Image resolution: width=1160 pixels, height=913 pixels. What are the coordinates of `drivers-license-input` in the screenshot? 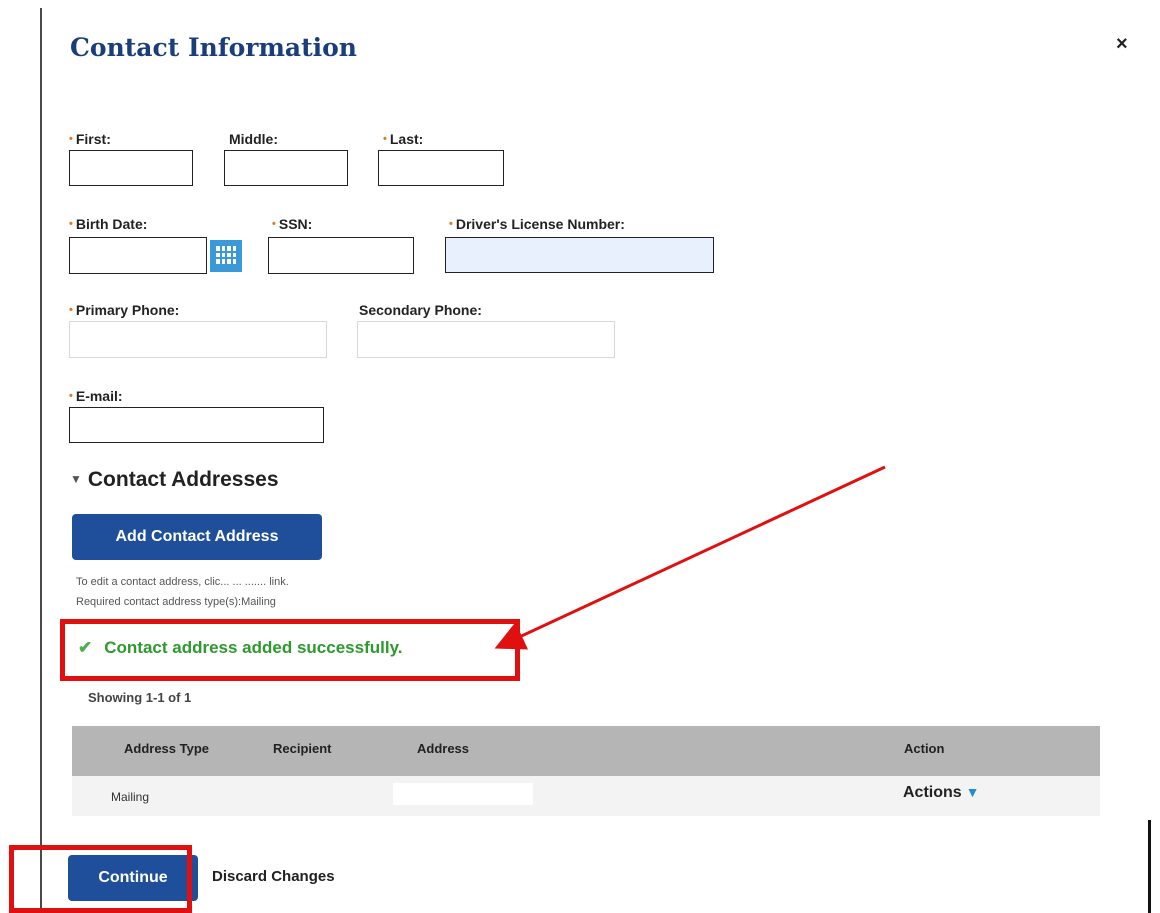 It's located at (579, 255).